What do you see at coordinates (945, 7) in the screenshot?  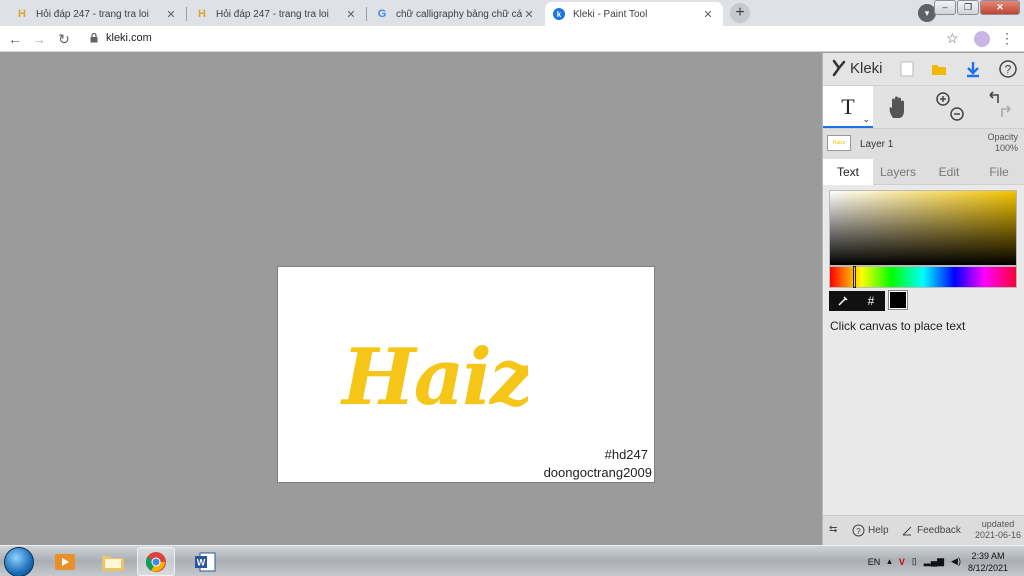 I see `minimize-icon: –` at bounding box center [945, 7].